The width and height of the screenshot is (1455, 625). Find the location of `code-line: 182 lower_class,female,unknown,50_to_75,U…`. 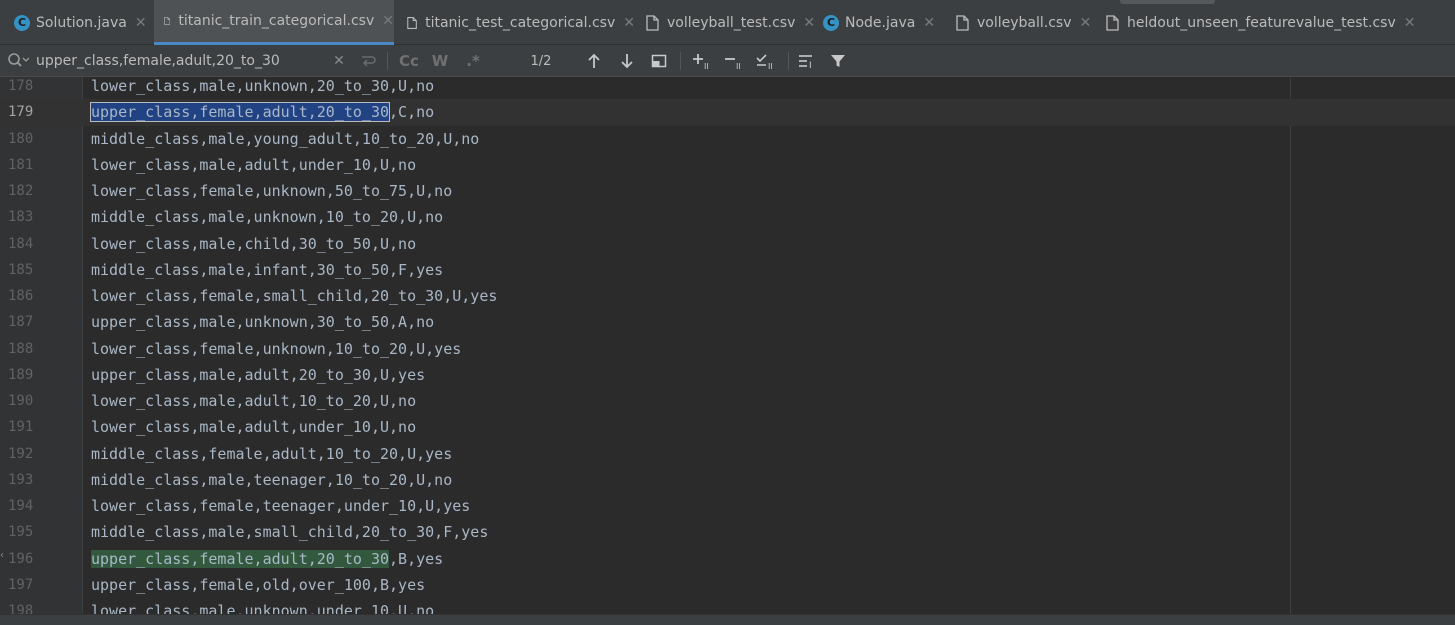

code-line: 182 lower_class,female,unknown,50_to_75,U… is located at coordinates (727, 191).